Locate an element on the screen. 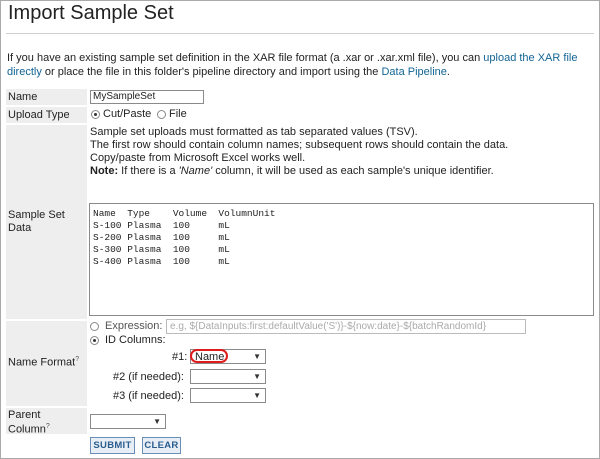 Image resolution: width=600 pixels, height=459 pixels. note-label: Note: is located at coordinates (104, 171).